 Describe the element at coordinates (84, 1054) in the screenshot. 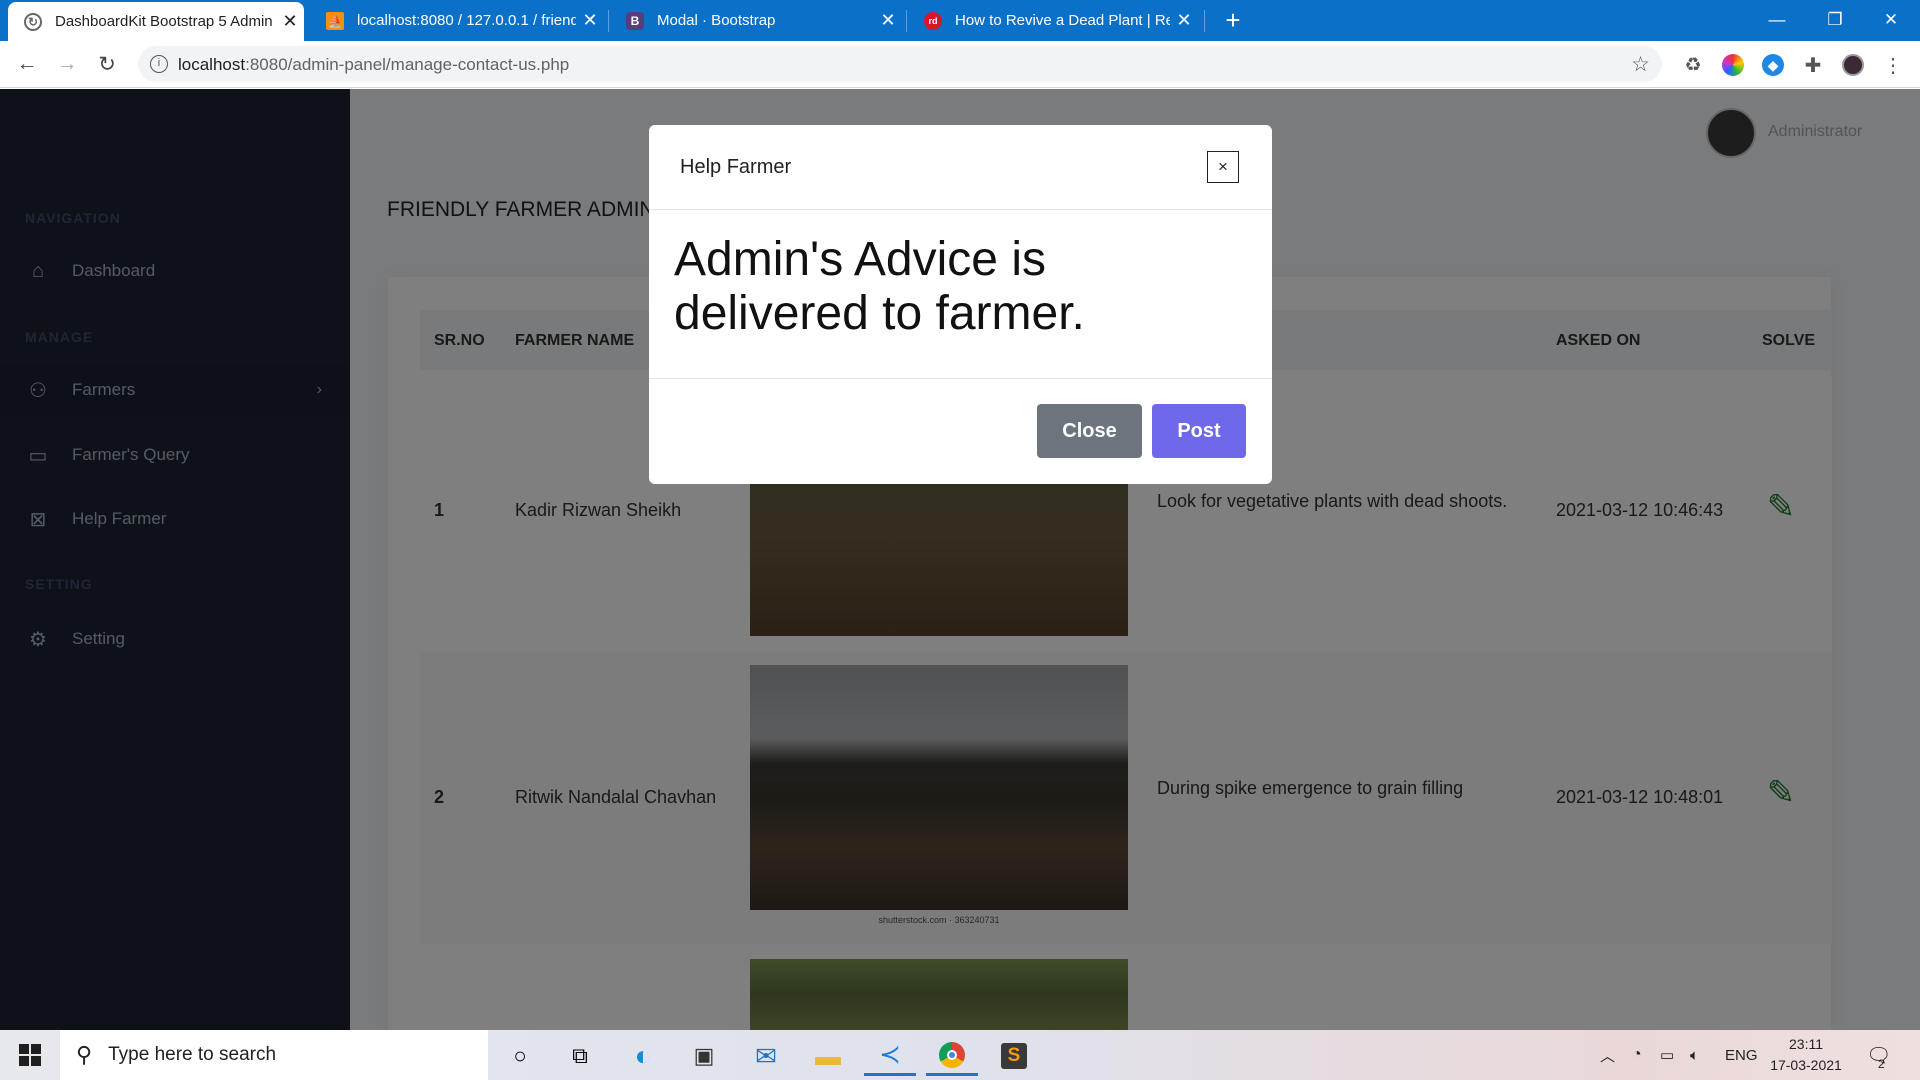

I see `search-icon: ⚲` at that location.